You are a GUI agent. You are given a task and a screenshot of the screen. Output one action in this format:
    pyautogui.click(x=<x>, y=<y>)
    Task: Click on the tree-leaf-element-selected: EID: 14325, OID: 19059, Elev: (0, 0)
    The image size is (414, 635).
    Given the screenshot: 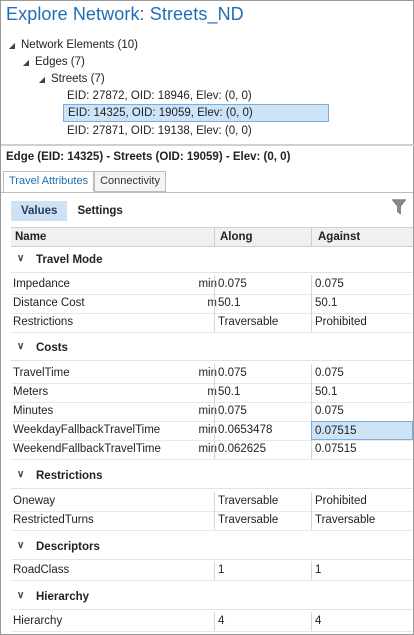 What is the action you would take?
    pyautogui.click(x=196, y=113)
    